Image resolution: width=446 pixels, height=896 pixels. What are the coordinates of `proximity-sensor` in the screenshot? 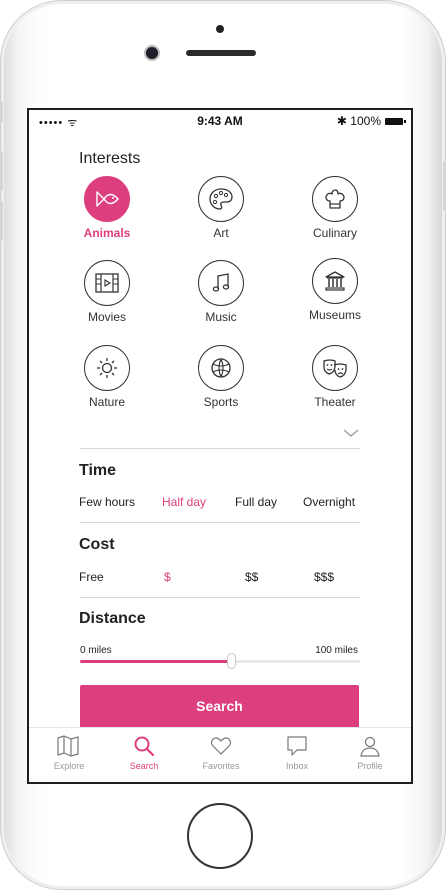 It's located at (220, 29).